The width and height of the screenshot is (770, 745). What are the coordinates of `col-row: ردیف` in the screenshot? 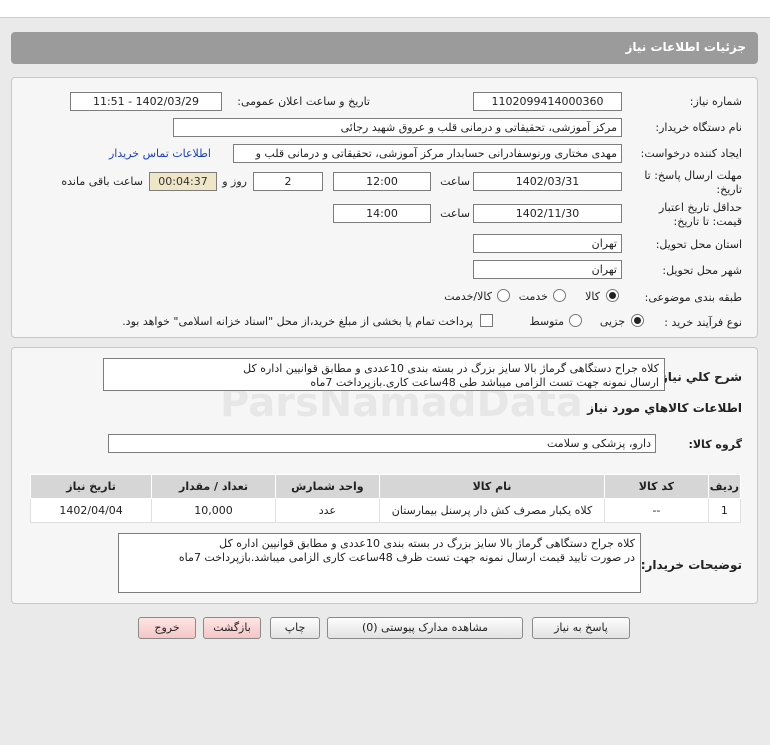 It's located at (724, 486).